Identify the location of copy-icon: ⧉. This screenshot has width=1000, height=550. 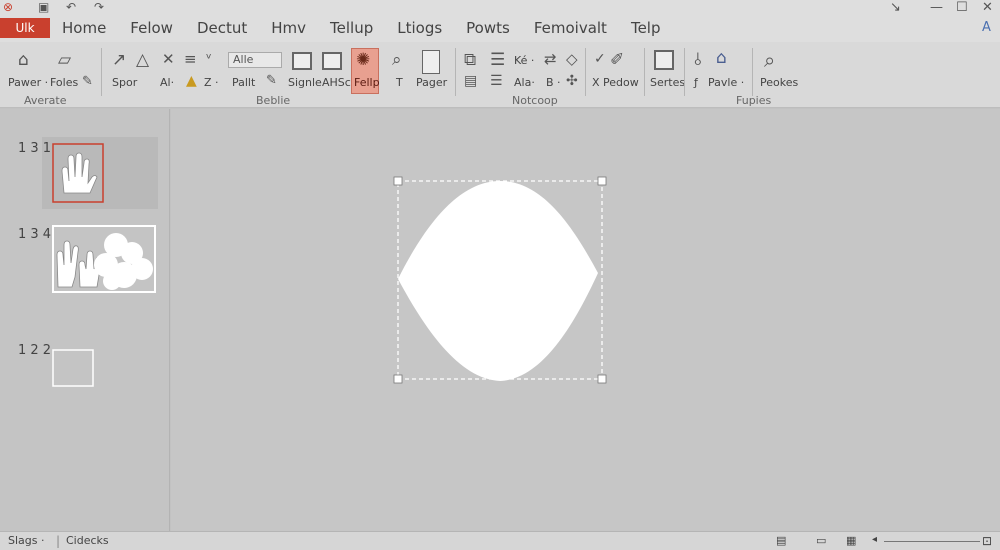
(470, 60).